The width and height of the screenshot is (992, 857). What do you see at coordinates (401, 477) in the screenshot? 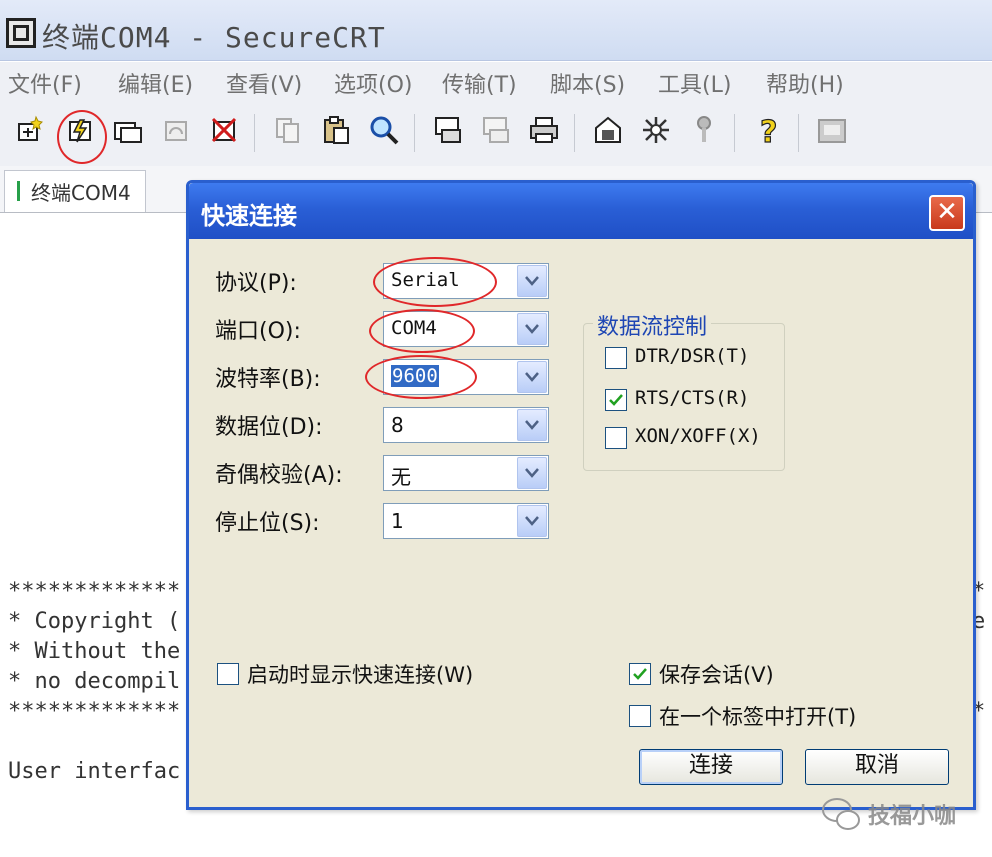
I see `parity-value: 无` at bounding box center [401, 477].